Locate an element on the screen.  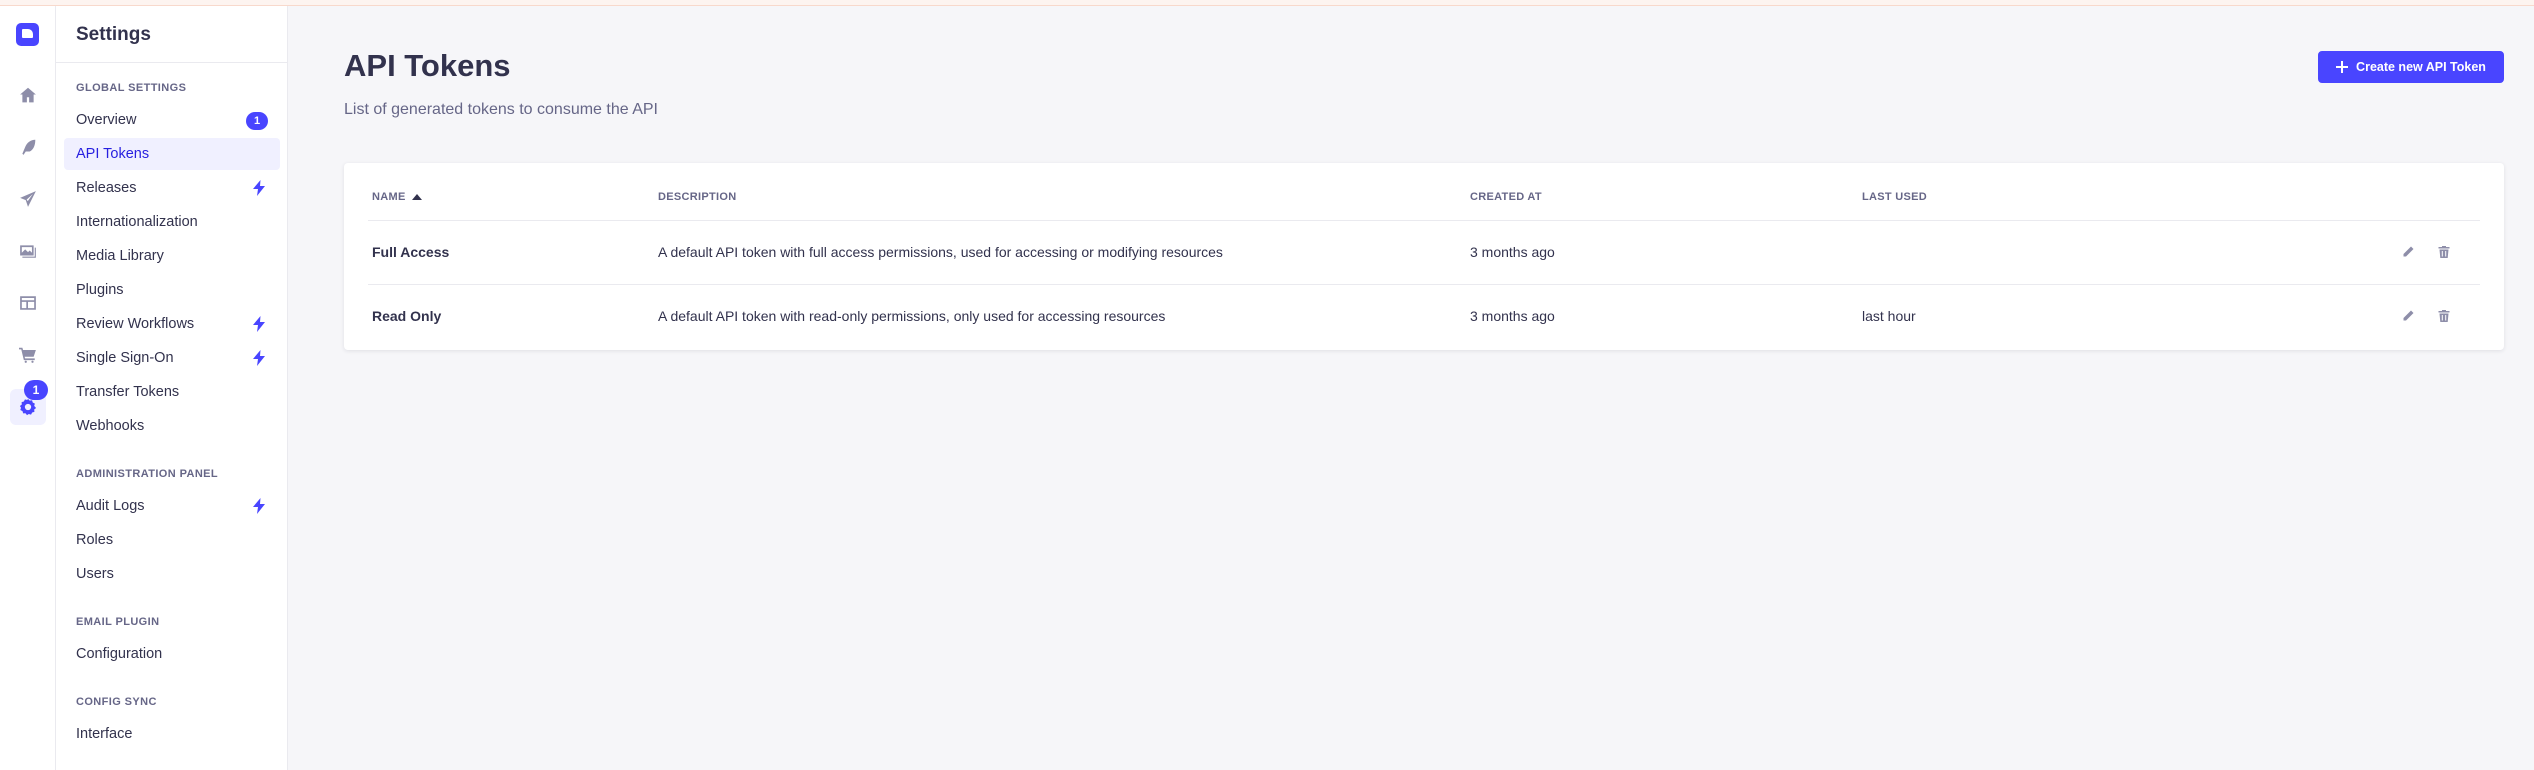
sidebar-item-label: Review Workflows is located at coordinates (135, 324).